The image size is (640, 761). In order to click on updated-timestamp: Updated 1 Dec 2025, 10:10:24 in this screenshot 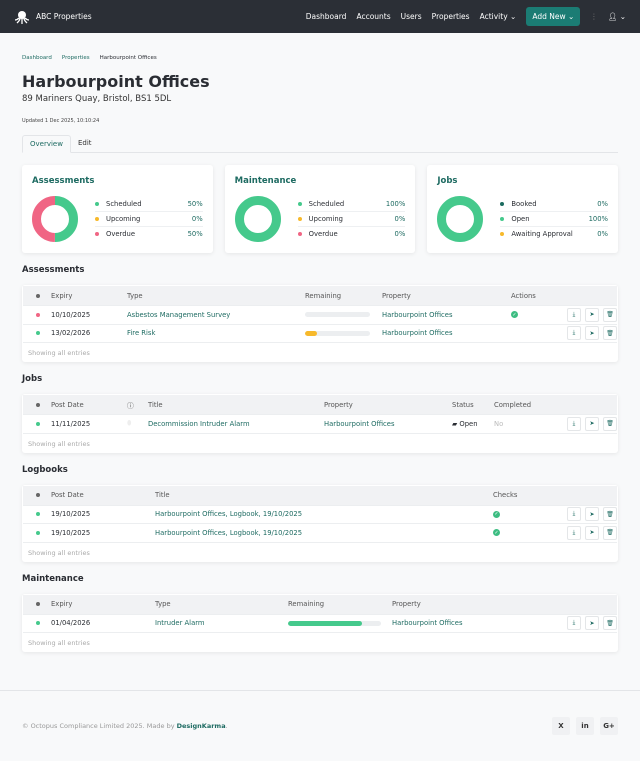, I will do `click(61, 121)`.